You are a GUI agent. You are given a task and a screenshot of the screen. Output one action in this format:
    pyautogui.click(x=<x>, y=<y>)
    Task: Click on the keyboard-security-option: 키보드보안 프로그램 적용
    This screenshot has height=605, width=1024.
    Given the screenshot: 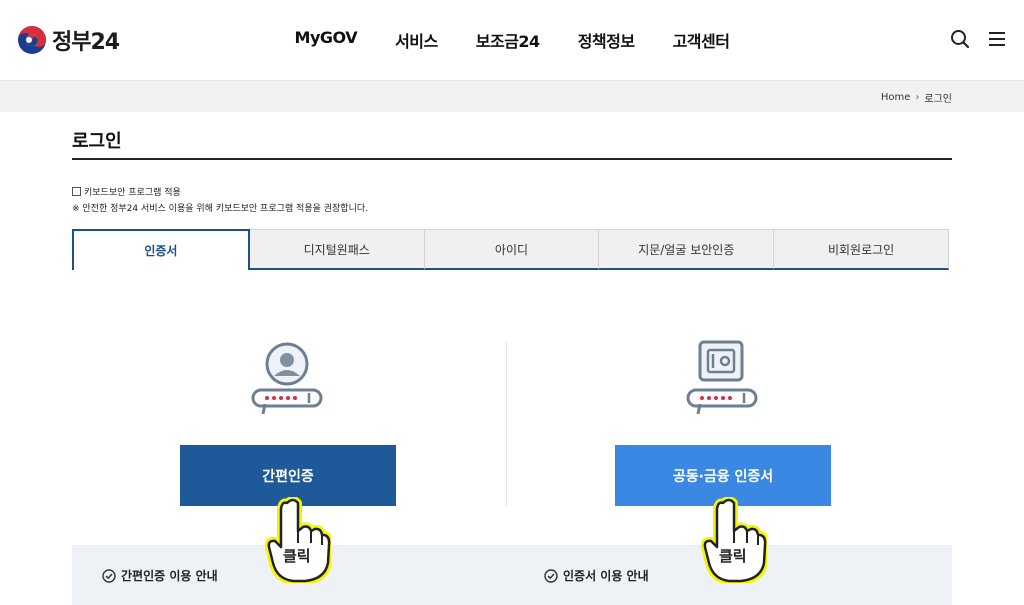 What is the action you would take?
    pyautogui.click(x=126, y=191)
    